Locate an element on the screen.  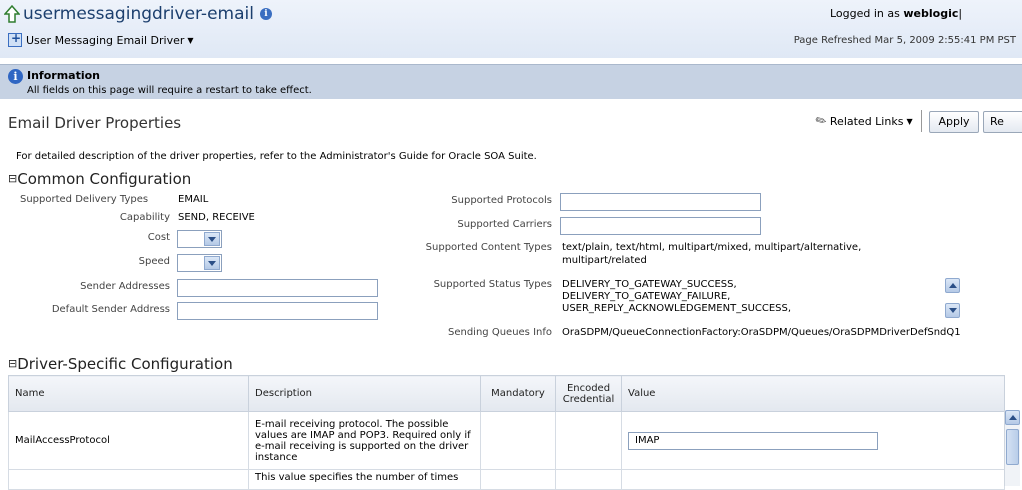
username-link: weblogic is located at coordinates (930, 13).